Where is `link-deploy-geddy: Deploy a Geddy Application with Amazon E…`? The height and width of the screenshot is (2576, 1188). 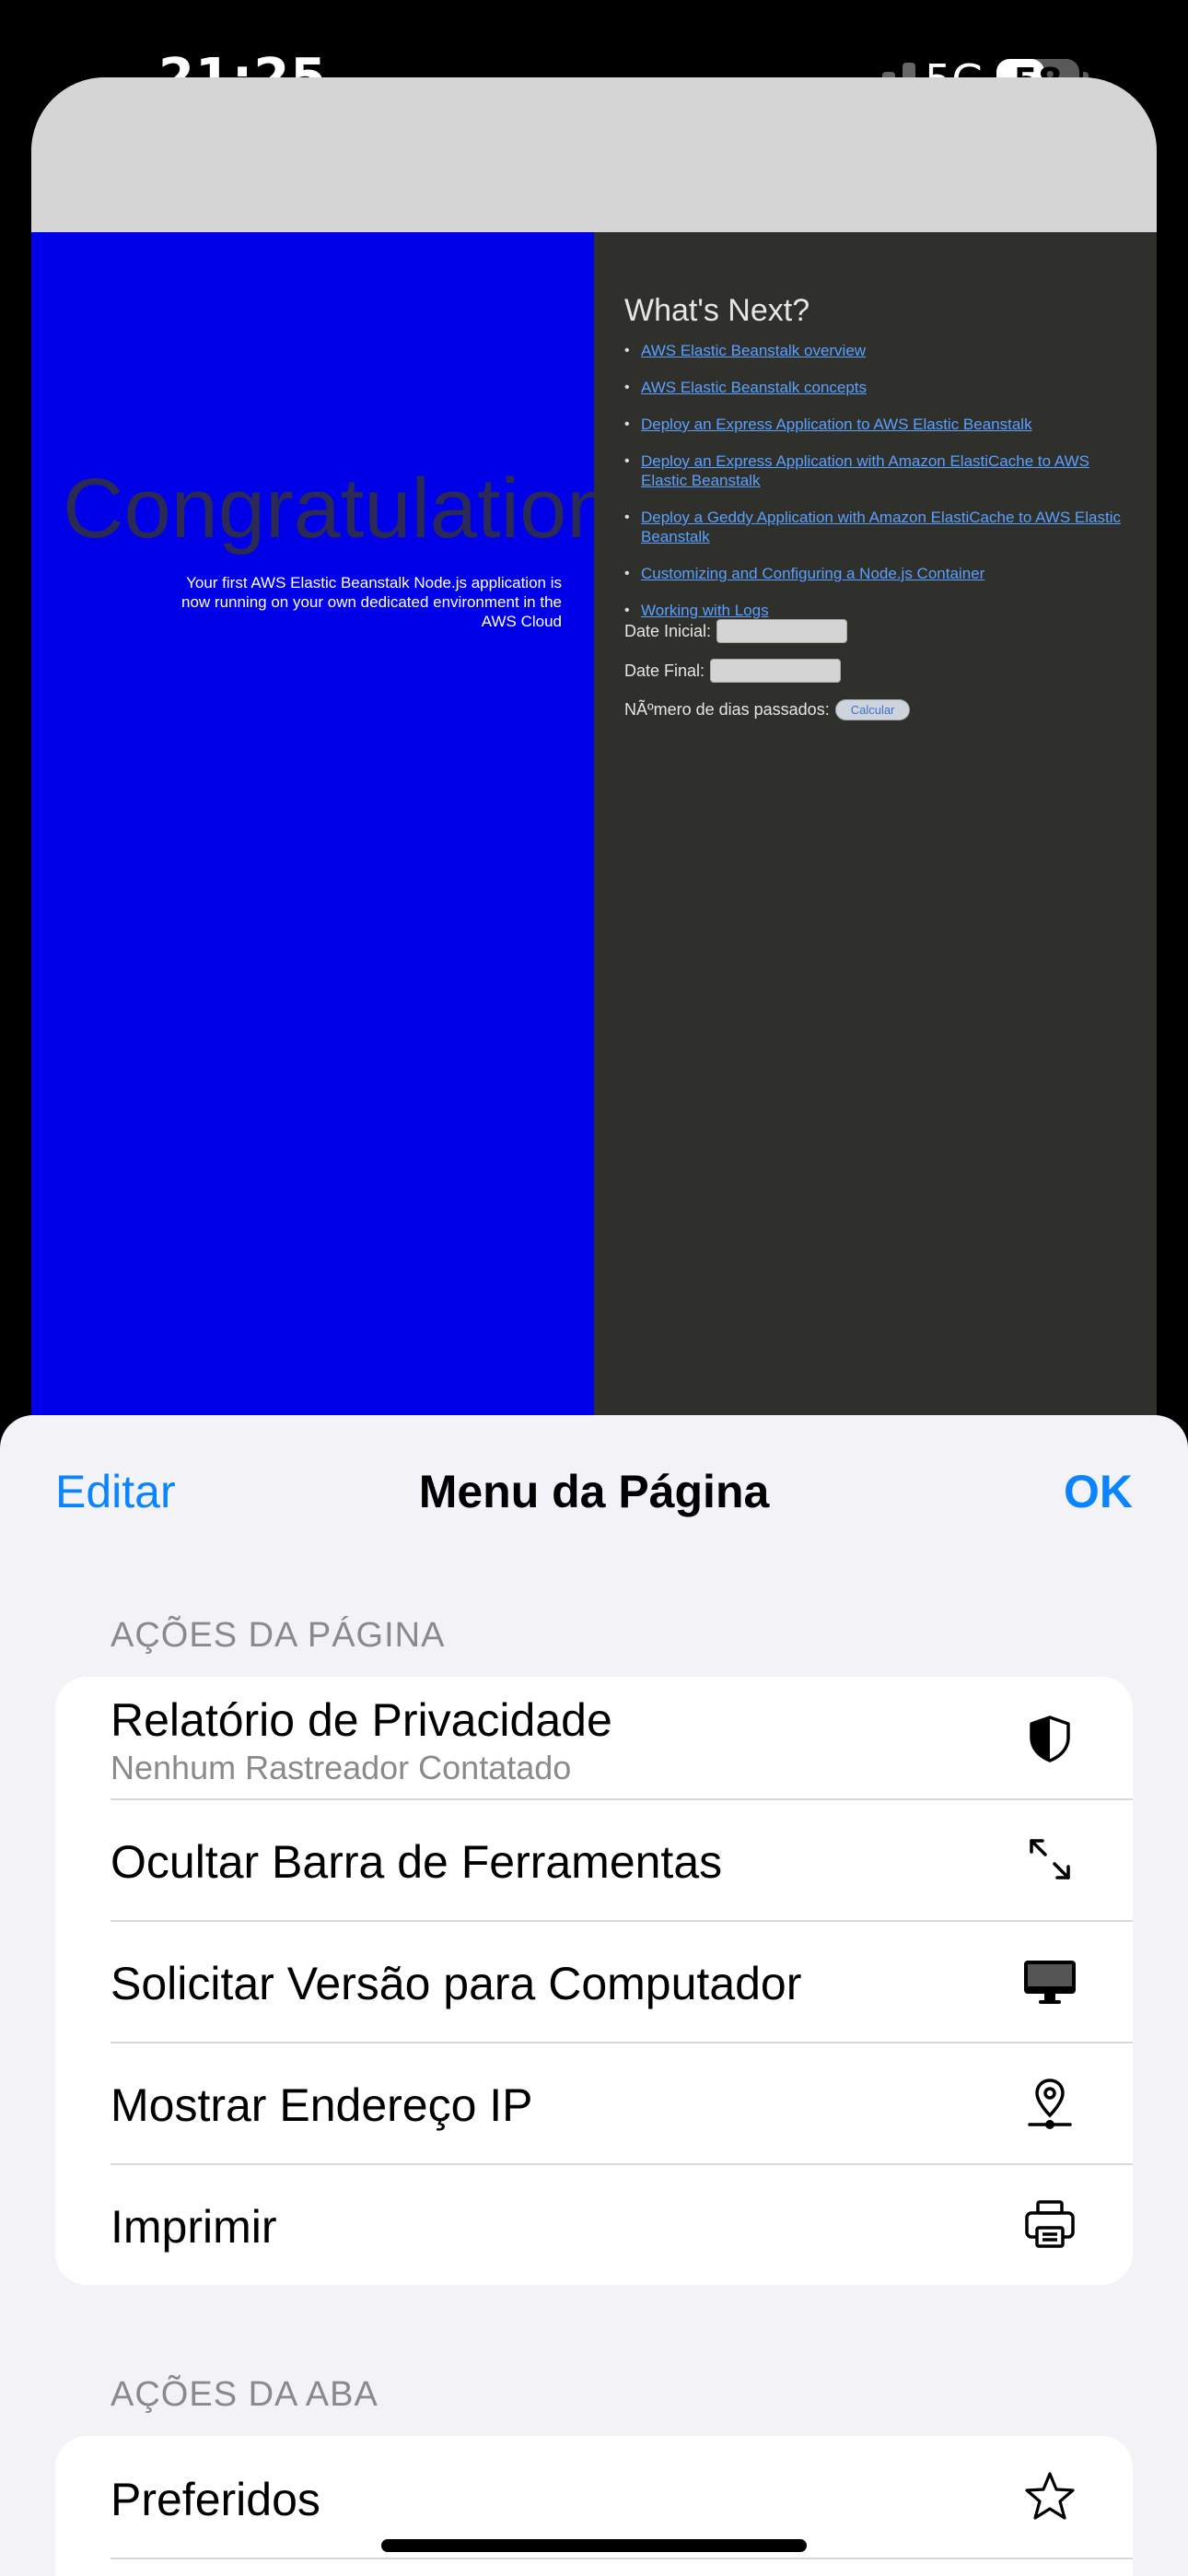
link-deploy-geddy: Deploy a Geddy Application with Amazon E… is located at coordinates (881, 527).